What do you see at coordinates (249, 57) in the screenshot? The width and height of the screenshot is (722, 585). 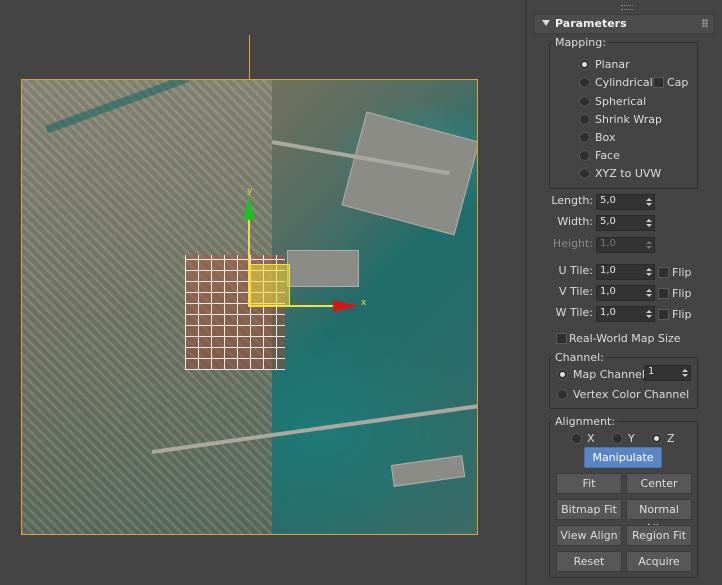 I see `gizmo-top-line` at bounding box center [249, 57].